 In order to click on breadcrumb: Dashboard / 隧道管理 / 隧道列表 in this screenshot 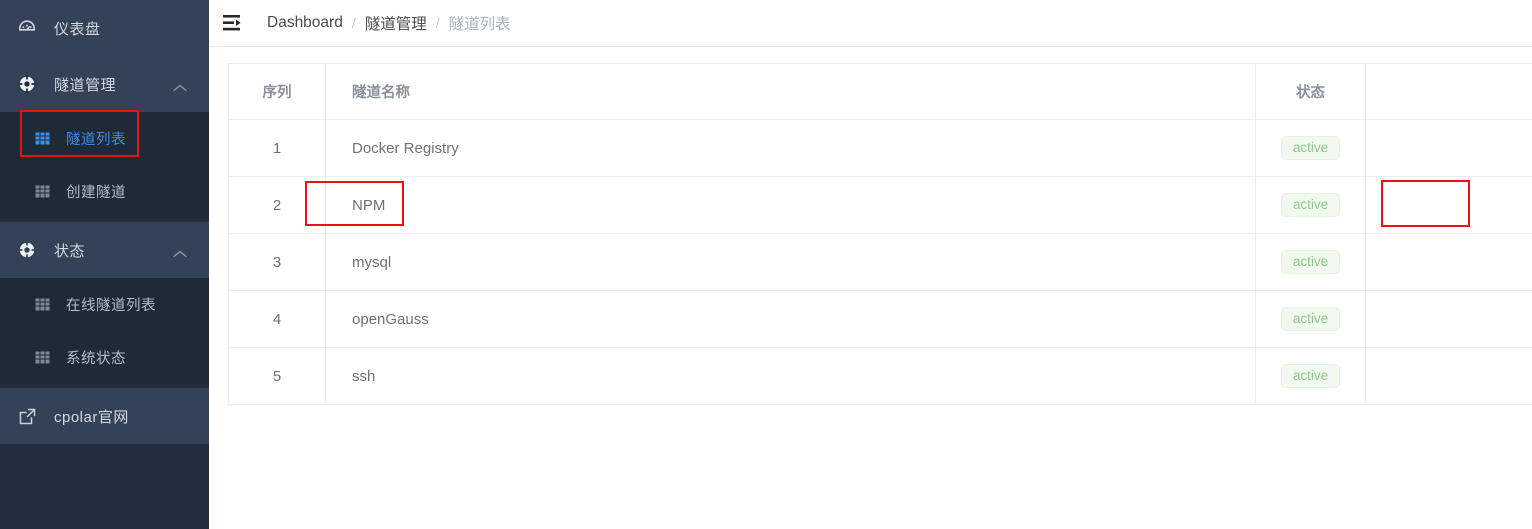, I will do `click(389, 23)`.